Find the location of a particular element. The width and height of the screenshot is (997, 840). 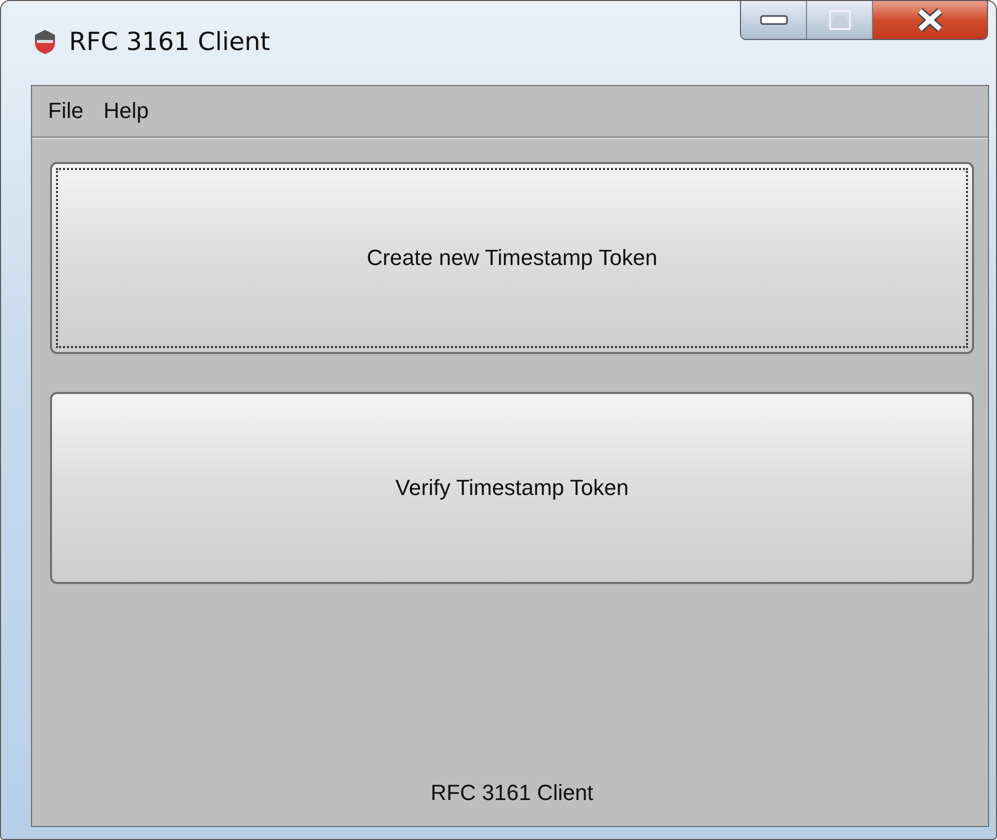

menu-item: File is located at coordinates (66, 111).